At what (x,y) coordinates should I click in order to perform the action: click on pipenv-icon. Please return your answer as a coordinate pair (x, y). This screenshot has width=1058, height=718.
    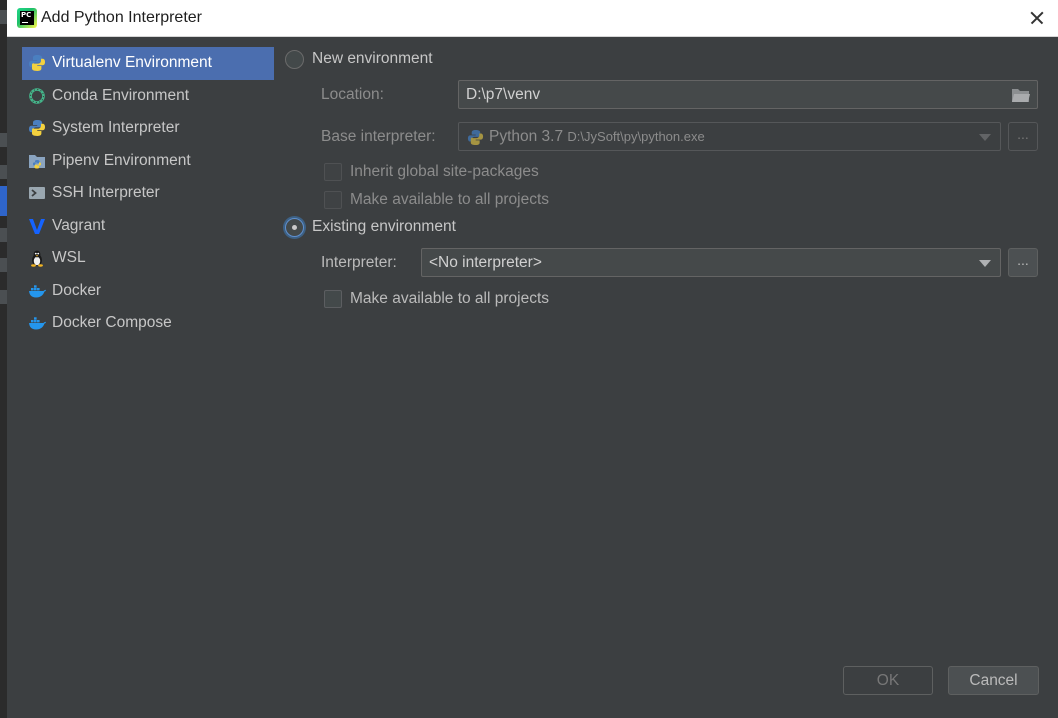
    Looking at the image, I should click on (37, 161).